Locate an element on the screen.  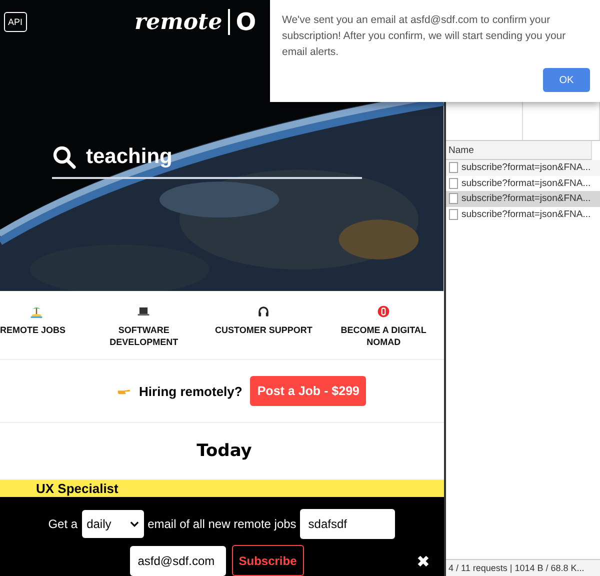
keyword-field: sdafsdf is located at coordinates (348, 524).